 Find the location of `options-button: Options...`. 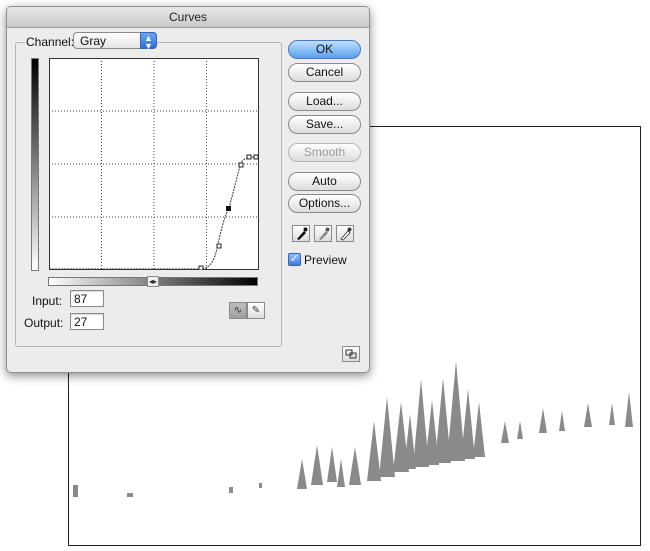

options-button: Options... is located at coordinates (324, 203).